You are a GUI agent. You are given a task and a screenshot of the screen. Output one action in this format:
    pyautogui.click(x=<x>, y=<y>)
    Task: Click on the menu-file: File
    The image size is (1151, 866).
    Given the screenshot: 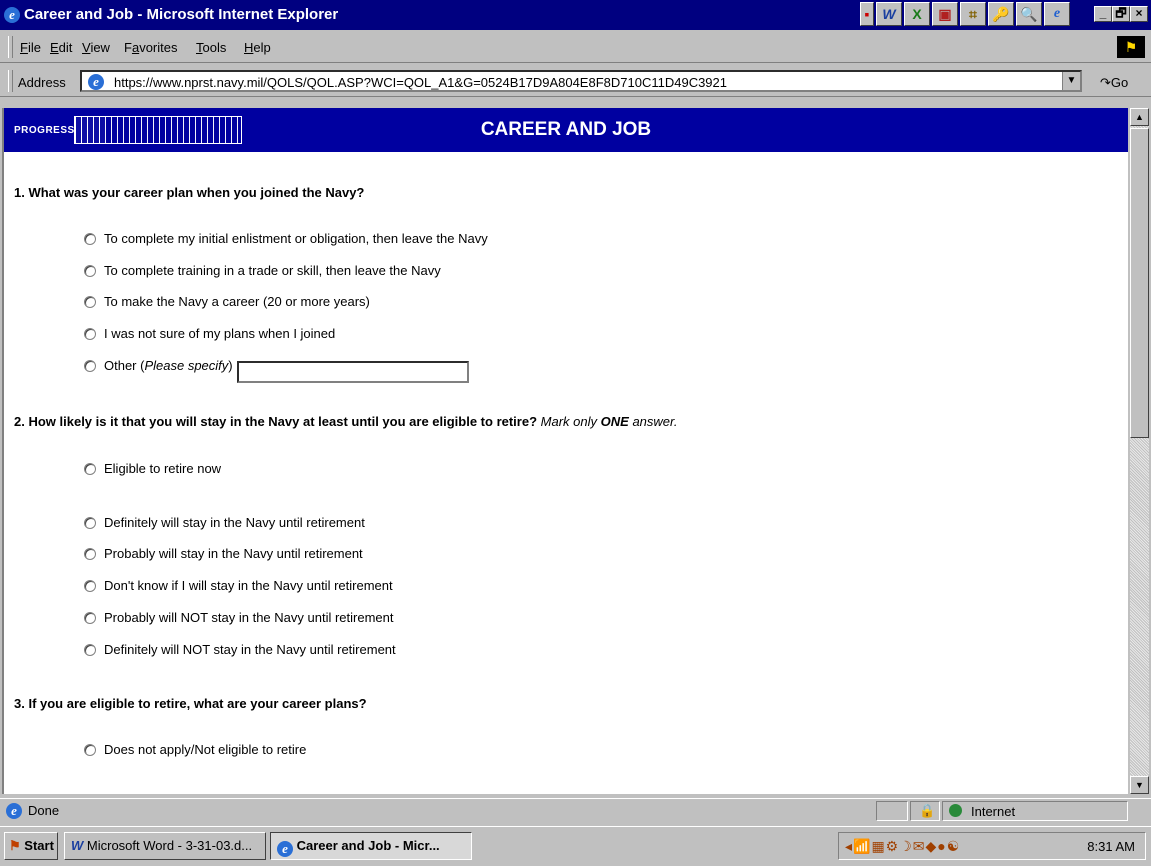 What is the action you would take?
    pyautogui.click(x=30, y=47)
    